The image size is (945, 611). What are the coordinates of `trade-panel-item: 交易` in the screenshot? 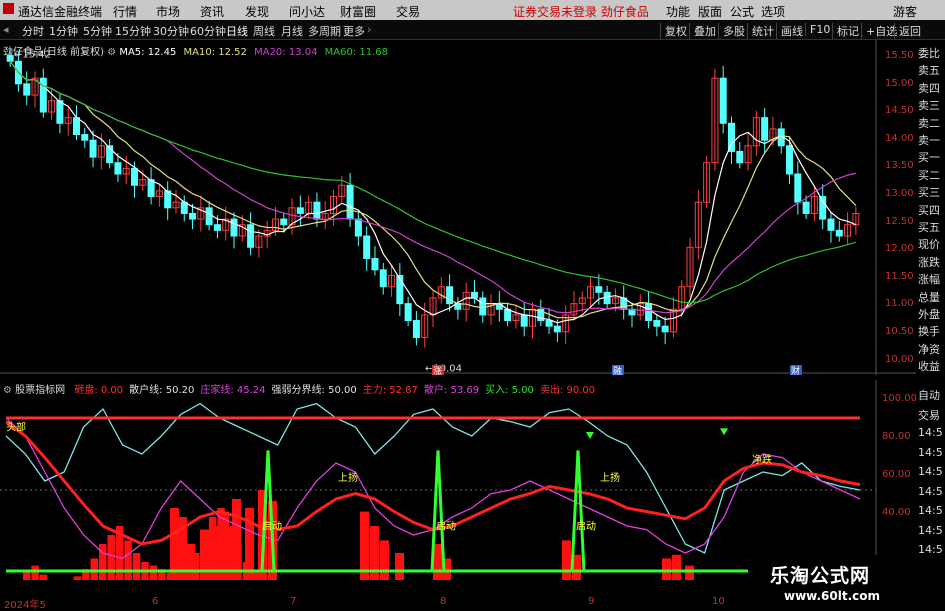 It's located at (929, 415).